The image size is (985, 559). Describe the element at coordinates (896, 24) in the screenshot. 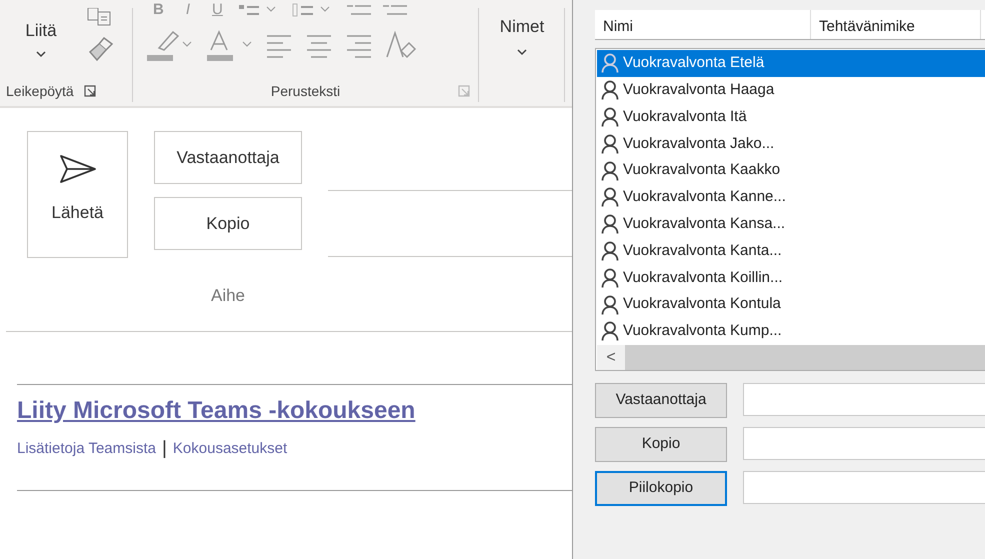

I see `column-header: Tehtävänimike` at that location.